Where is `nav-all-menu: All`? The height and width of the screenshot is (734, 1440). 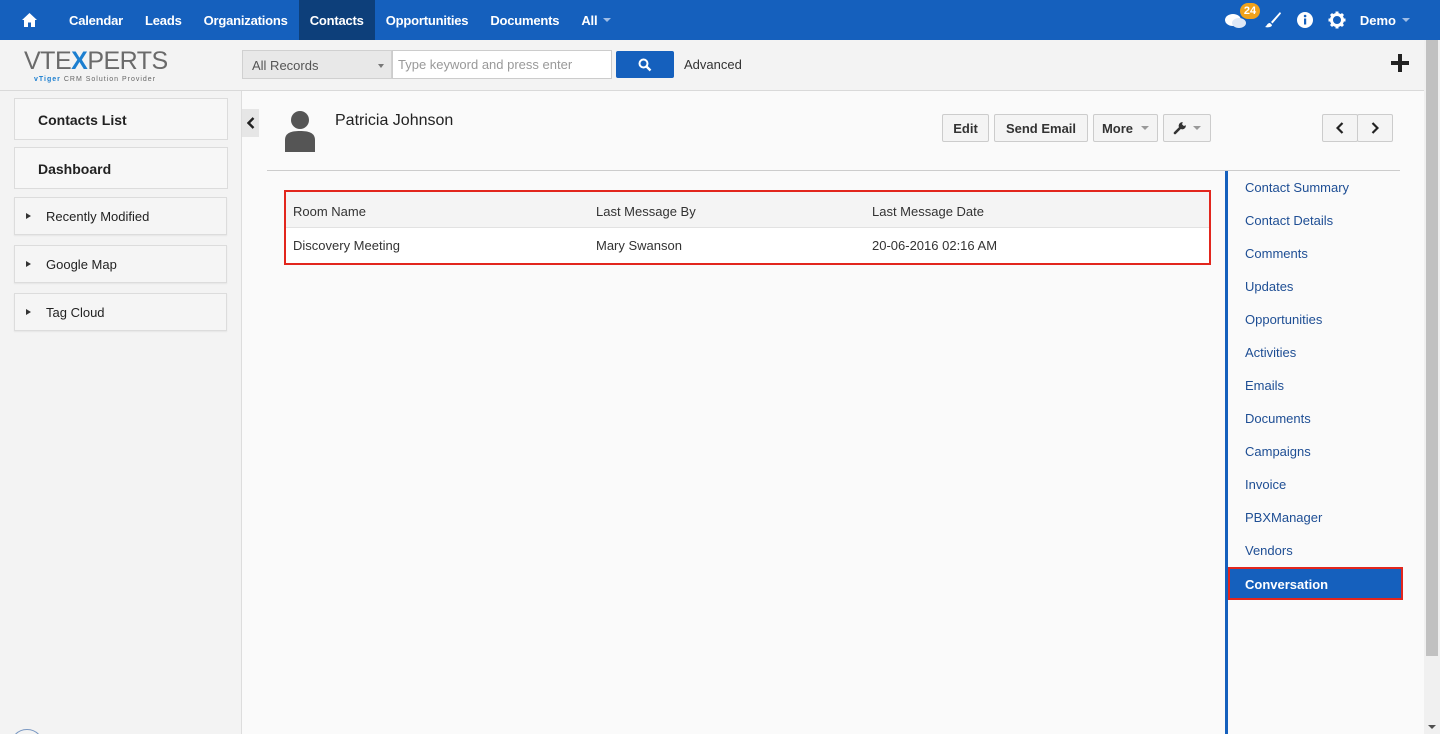 nav-all-menu: All is located at coordinates (596, 20).